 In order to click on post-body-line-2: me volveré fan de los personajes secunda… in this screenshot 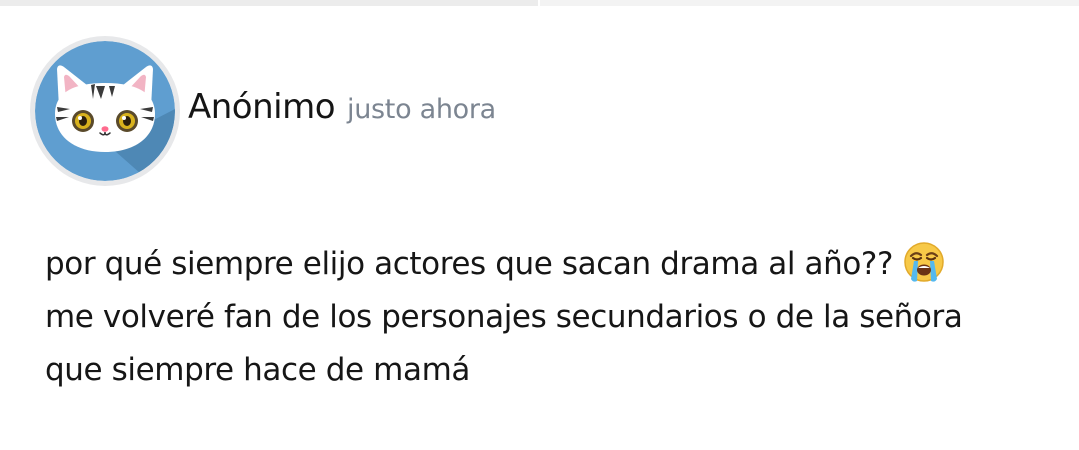, I will do `click(504, 317)`.